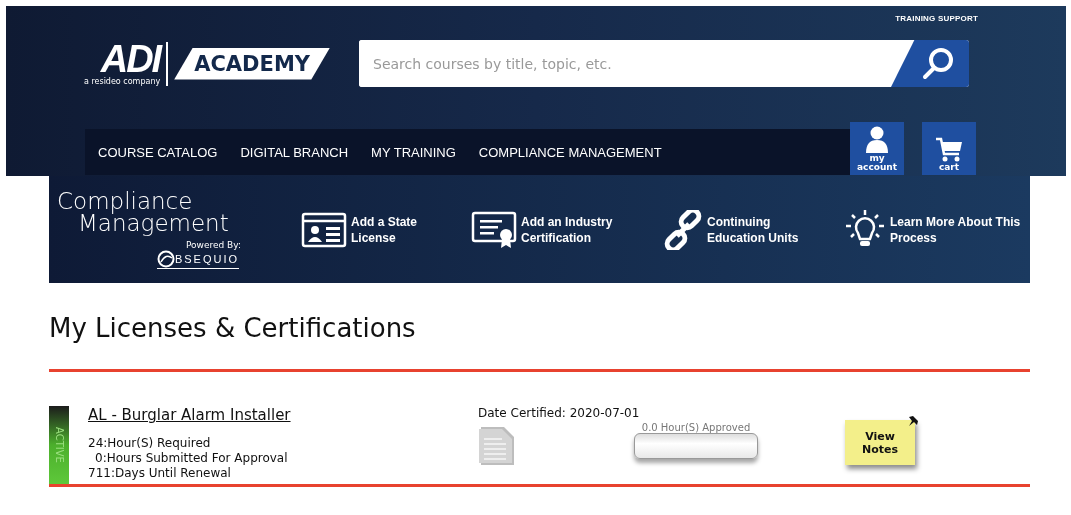 The width and height of the screenshot is (1071, 515). What do you see at coordinates (683, 229) in the screenshot?
I see `chain-link-icon` at bounding box center [683, 229].